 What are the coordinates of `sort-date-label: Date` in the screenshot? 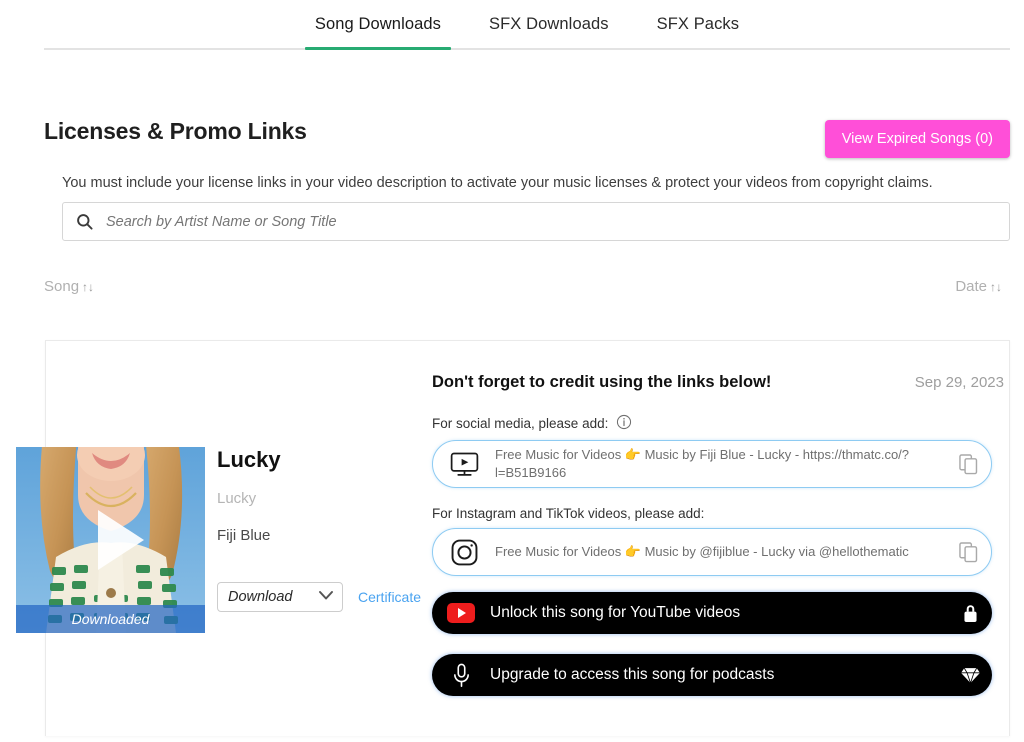 It's located at (971, 286).